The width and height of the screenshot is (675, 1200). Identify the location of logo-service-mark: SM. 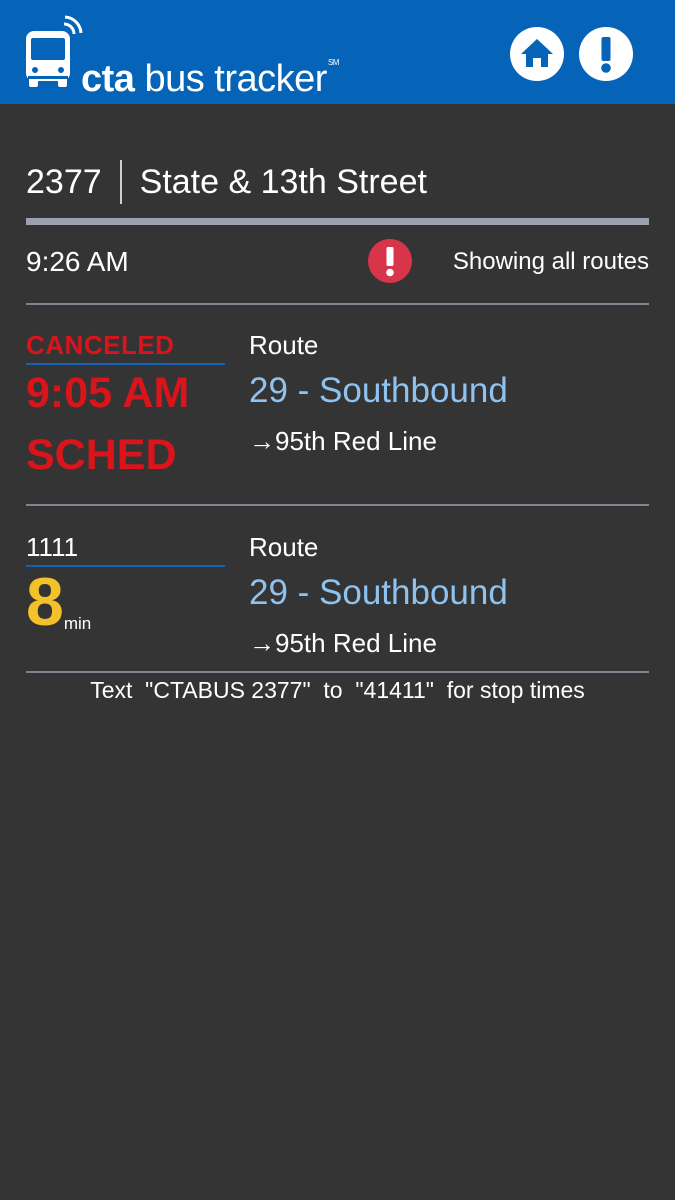
(333, 62).